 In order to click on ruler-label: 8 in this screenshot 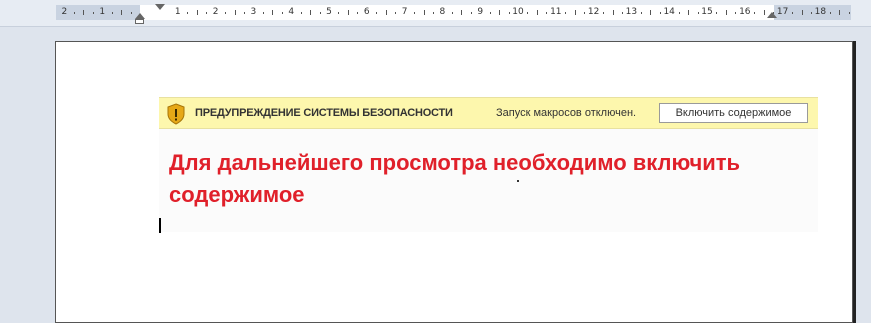, I will do `click(442, 12)`.